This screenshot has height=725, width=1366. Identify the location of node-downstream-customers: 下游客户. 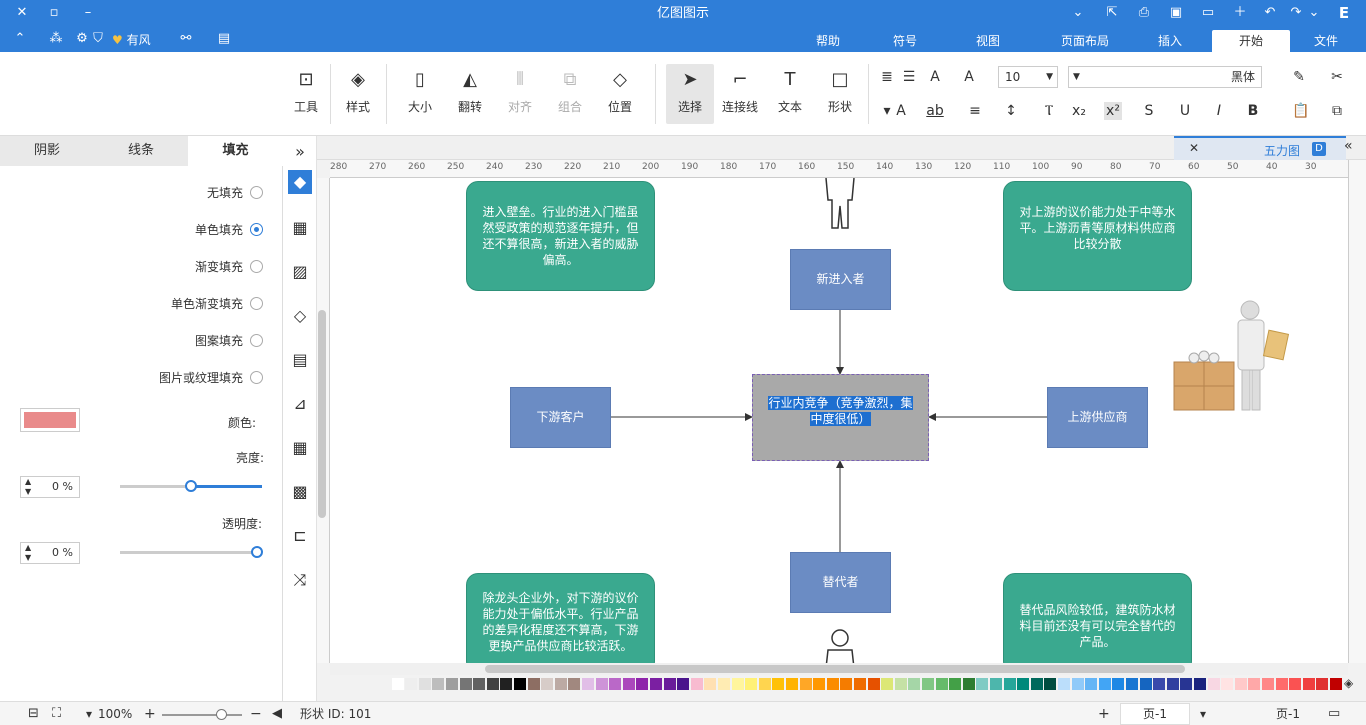
(560, 417).